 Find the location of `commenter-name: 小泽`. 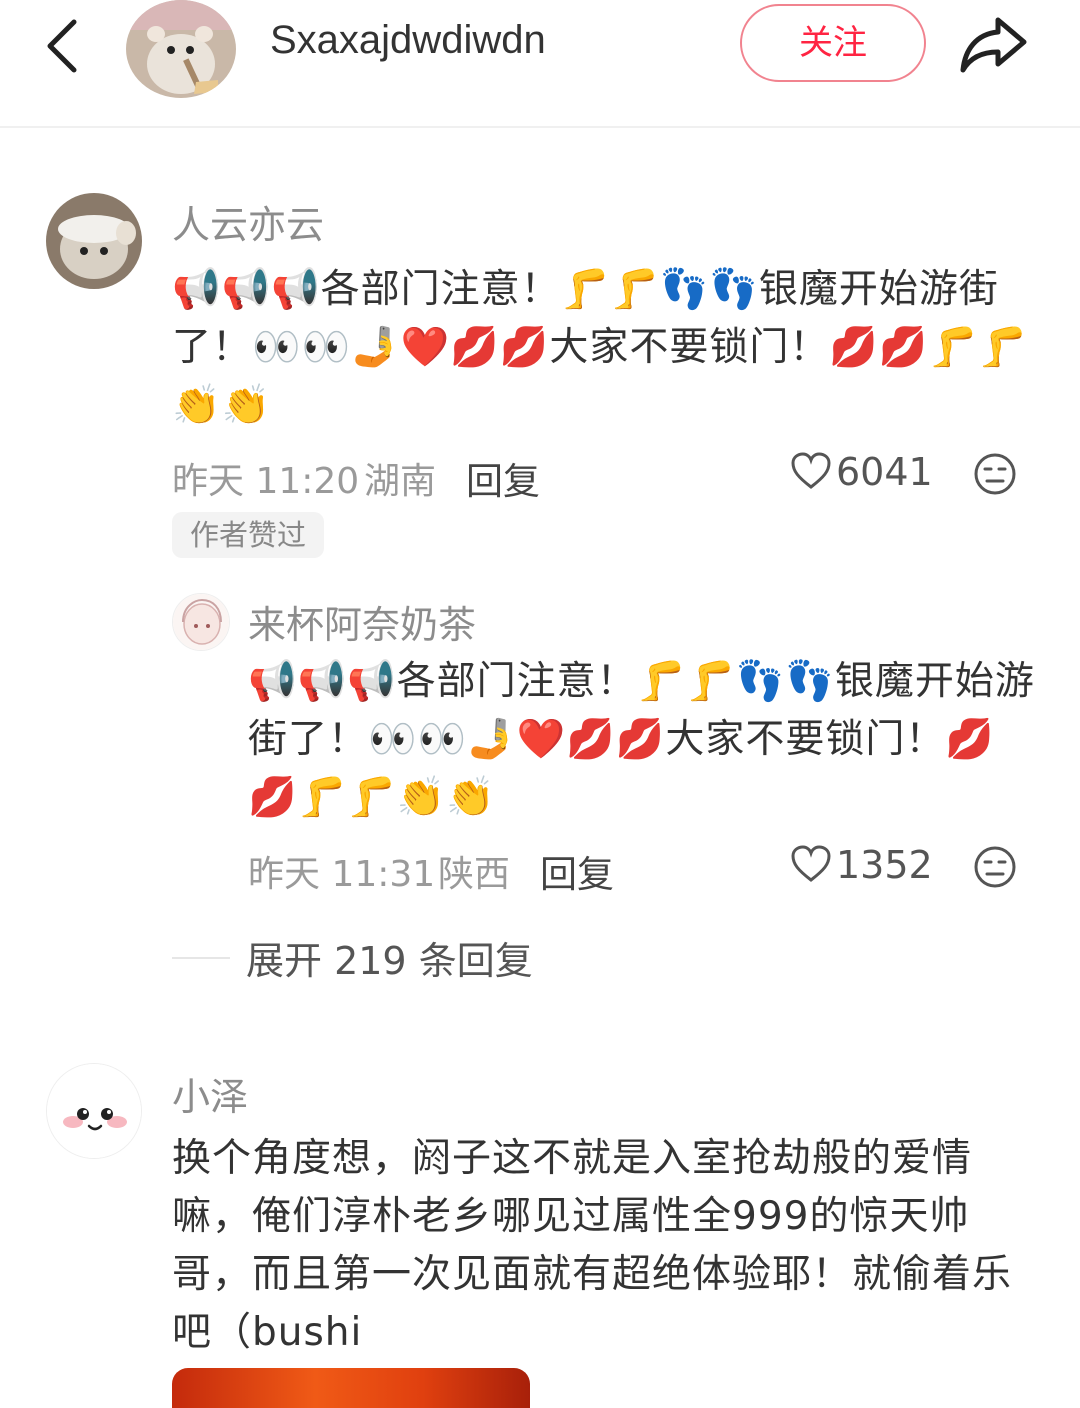

commenter-name: 小泽 is located at coordinates (210, 1093).